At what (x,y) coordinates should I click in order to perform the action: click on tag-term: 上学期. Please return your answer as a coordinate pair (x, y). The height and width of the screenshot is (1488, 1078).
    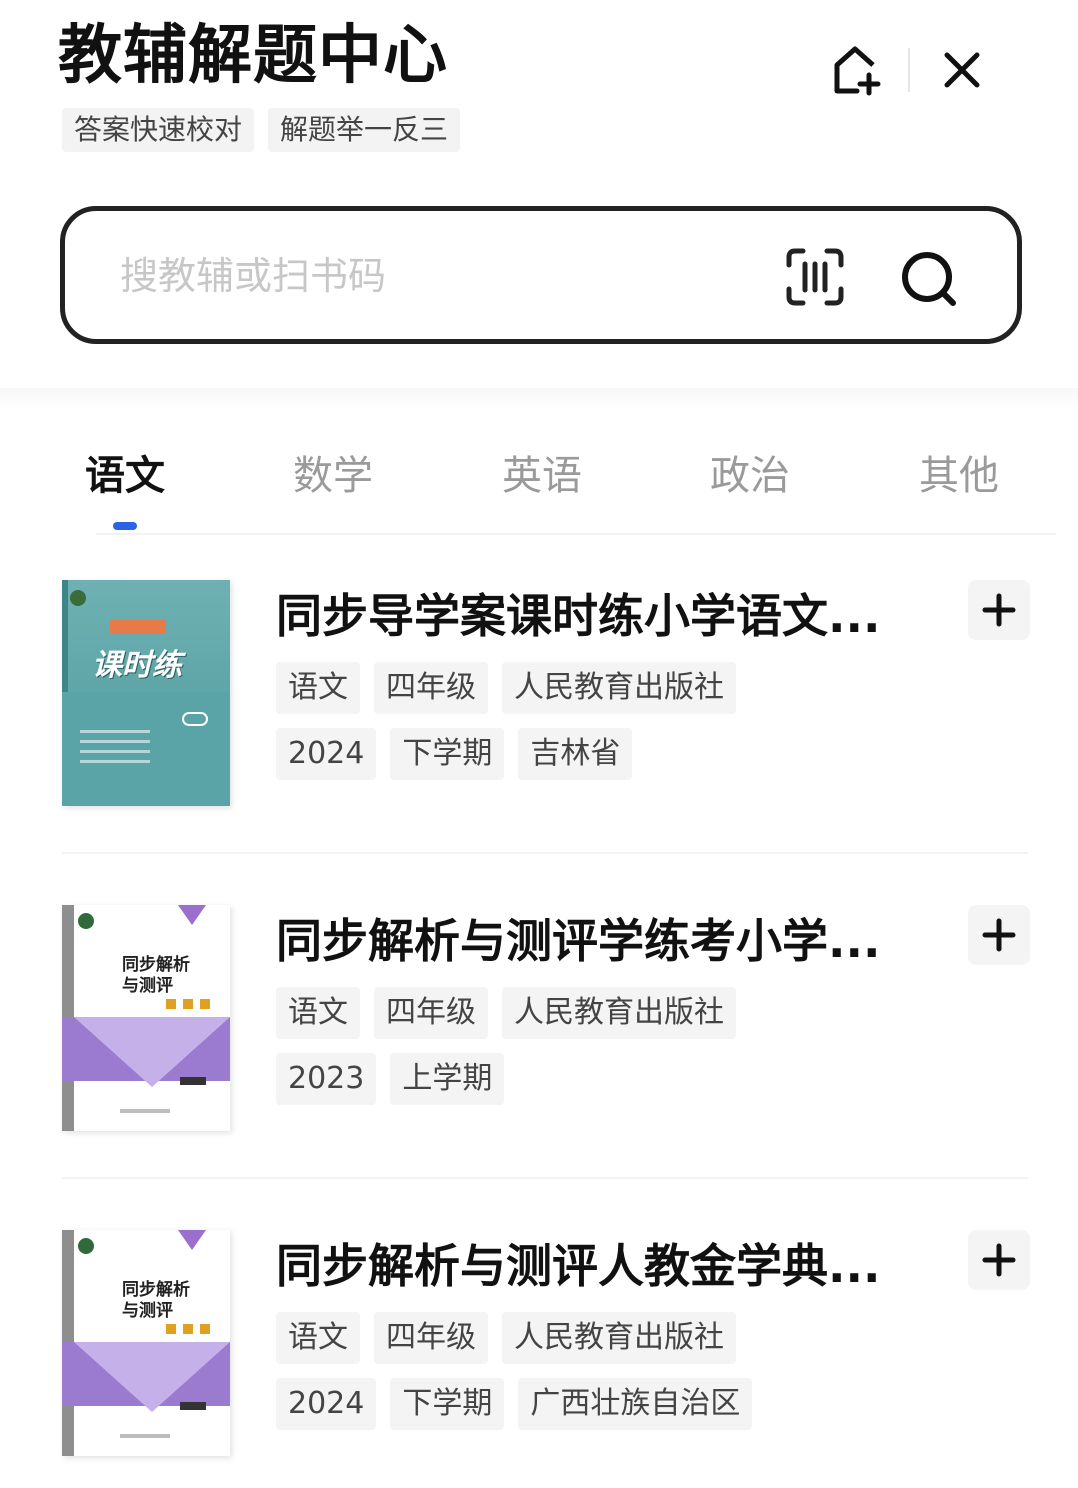
    Looking at the image, I should click on (447, 1079).